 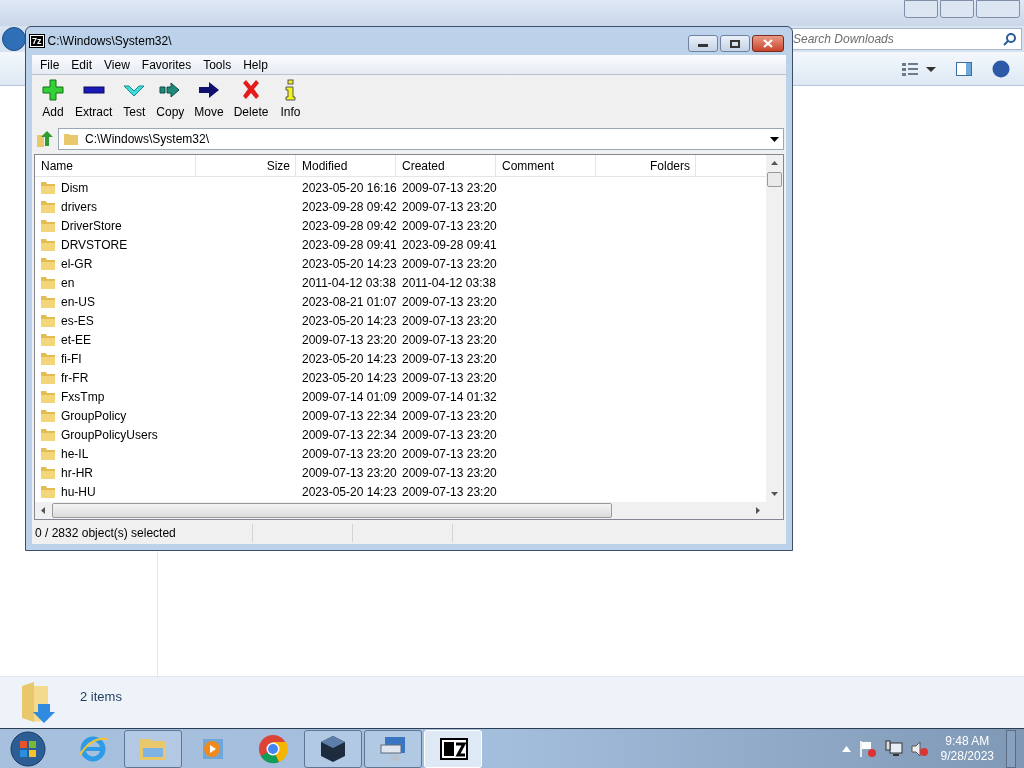 What do you see at coordinates (348, 283) in the screenshot?
I see `modified-date: 2011-04-12 03:38` at bounding box center [348, 283].